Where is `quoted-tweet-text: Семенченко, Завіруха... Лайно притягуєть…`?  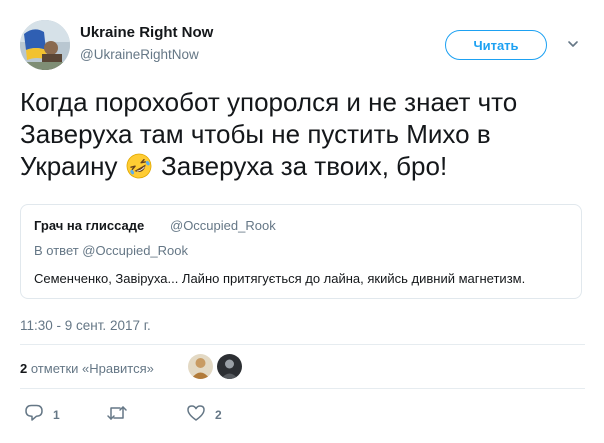 quoted-tweet-text: Семенченко, Завіруха... Лайно притягуєть… is located at coordinates (280, 278).